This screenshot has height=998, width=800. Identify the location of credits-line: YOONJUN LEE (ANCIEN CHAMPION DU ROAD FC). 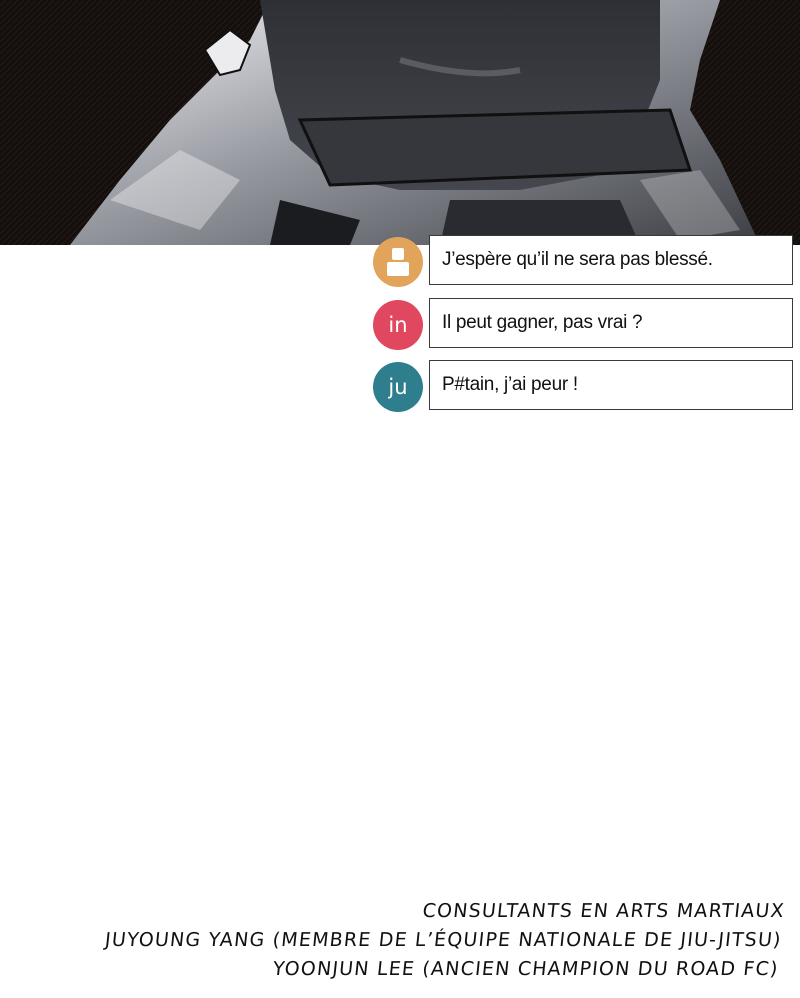
(526, 969).